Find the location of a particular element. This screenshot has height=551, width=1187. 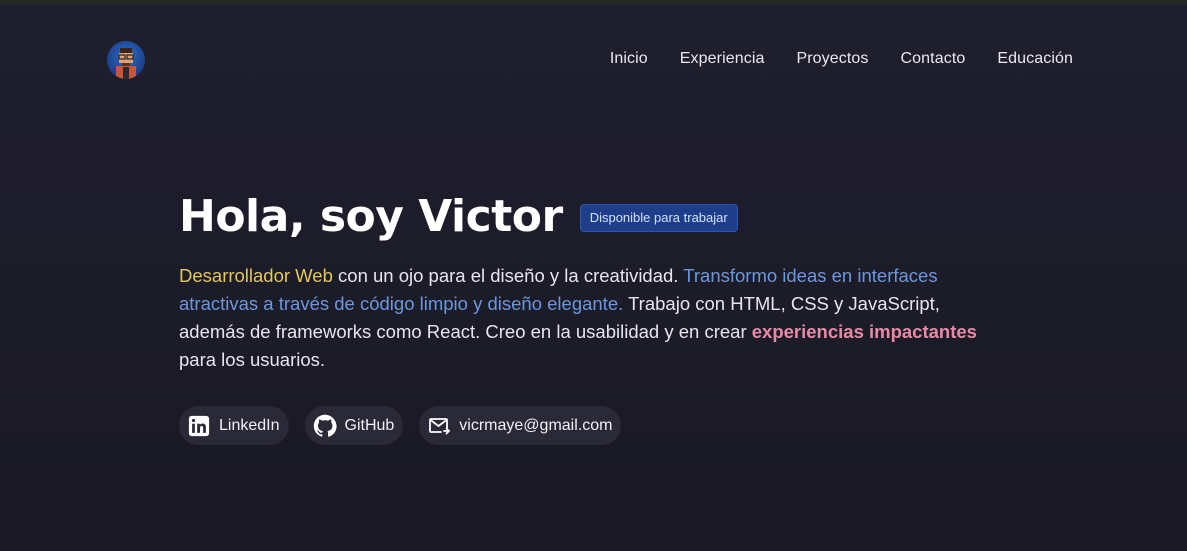

social-links: LinkedIn GitHub vicrmaye@gmail.com is located at coordinates (400, 425).